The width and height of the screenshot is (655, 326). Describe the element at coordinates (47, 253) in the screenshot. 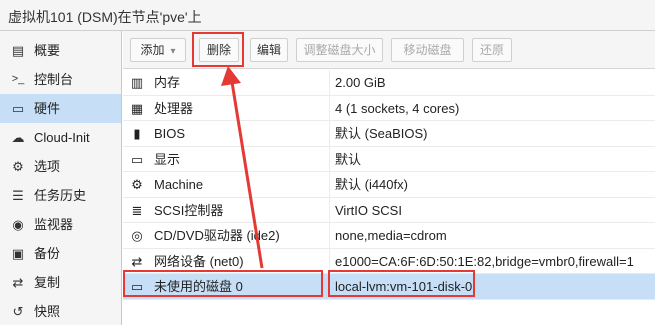

I see `sidebar-item-label: 备份` at that location.